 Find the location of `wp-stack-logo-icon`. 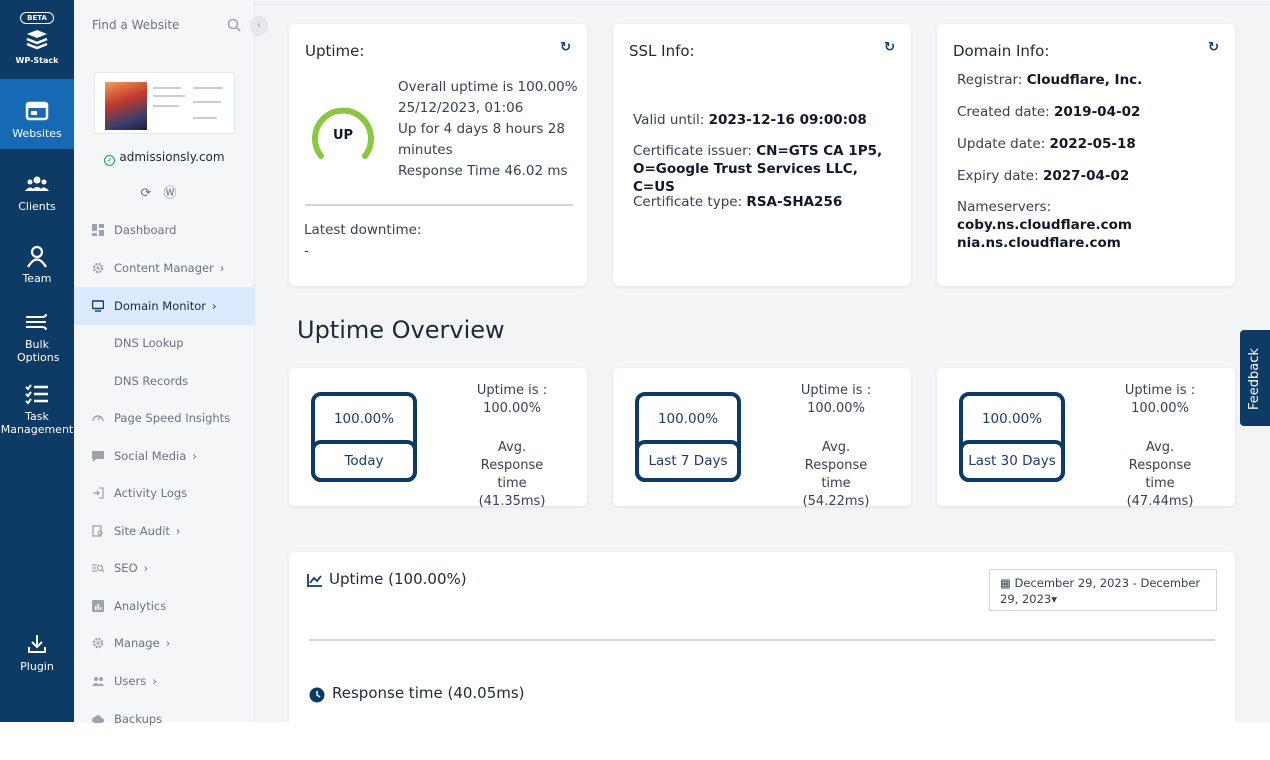

wp-stack-logo-icon is located at coordinates (37, 40).